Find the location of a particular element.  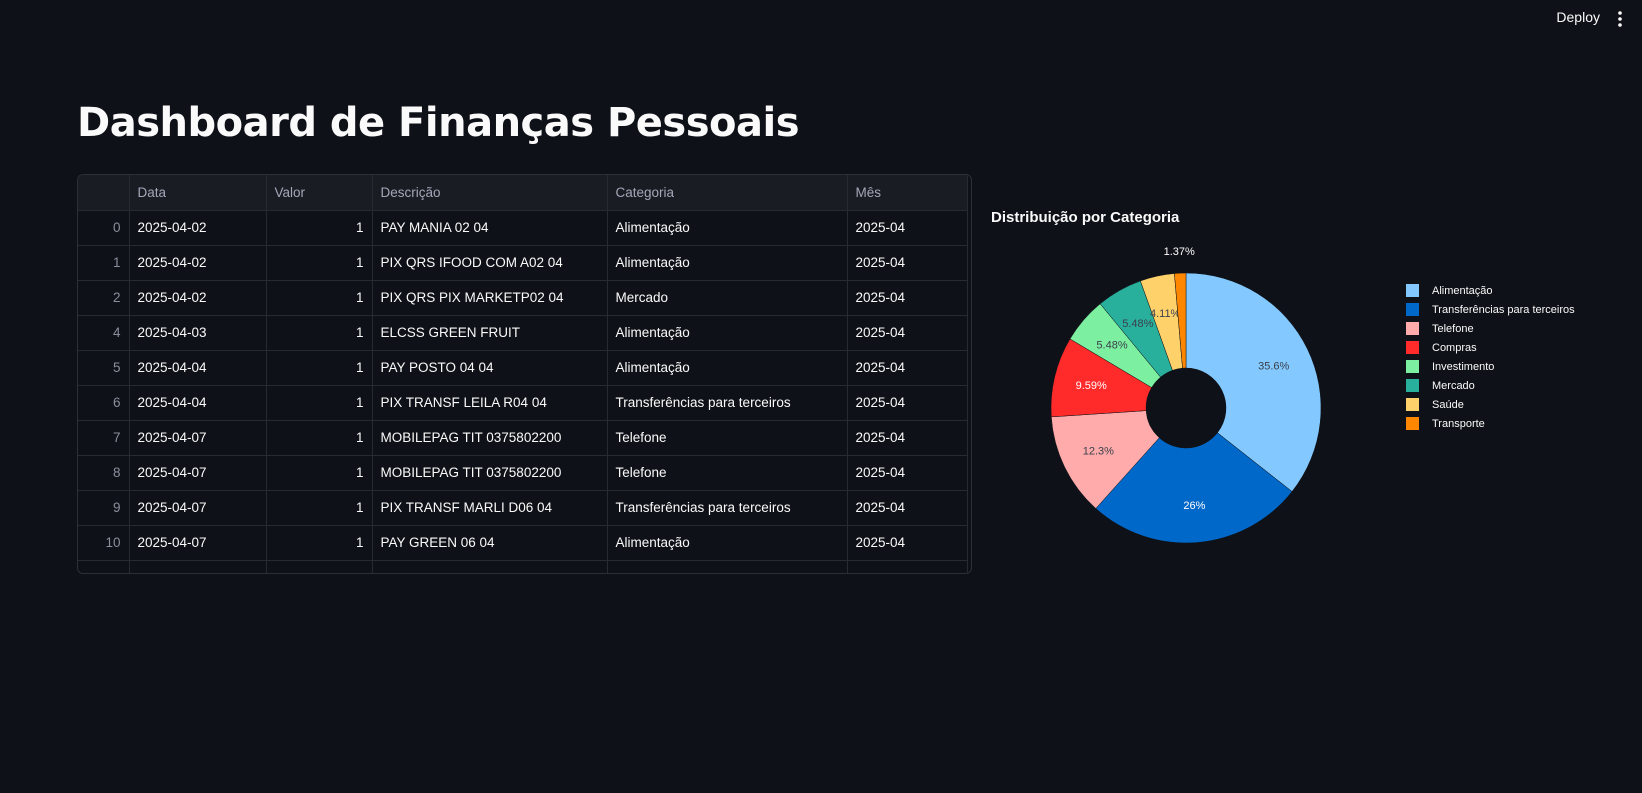

legend-label: Saúde is located at coordinates (1448, 404).